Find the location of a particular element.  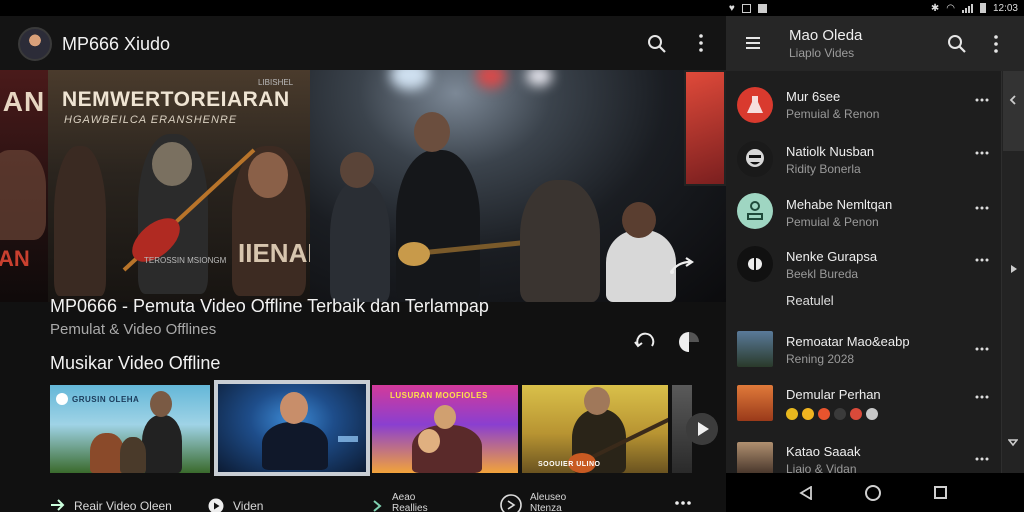

video-thumbnail-3: LUSURAN MOOFIOLES is located at coordinates (445, 429).